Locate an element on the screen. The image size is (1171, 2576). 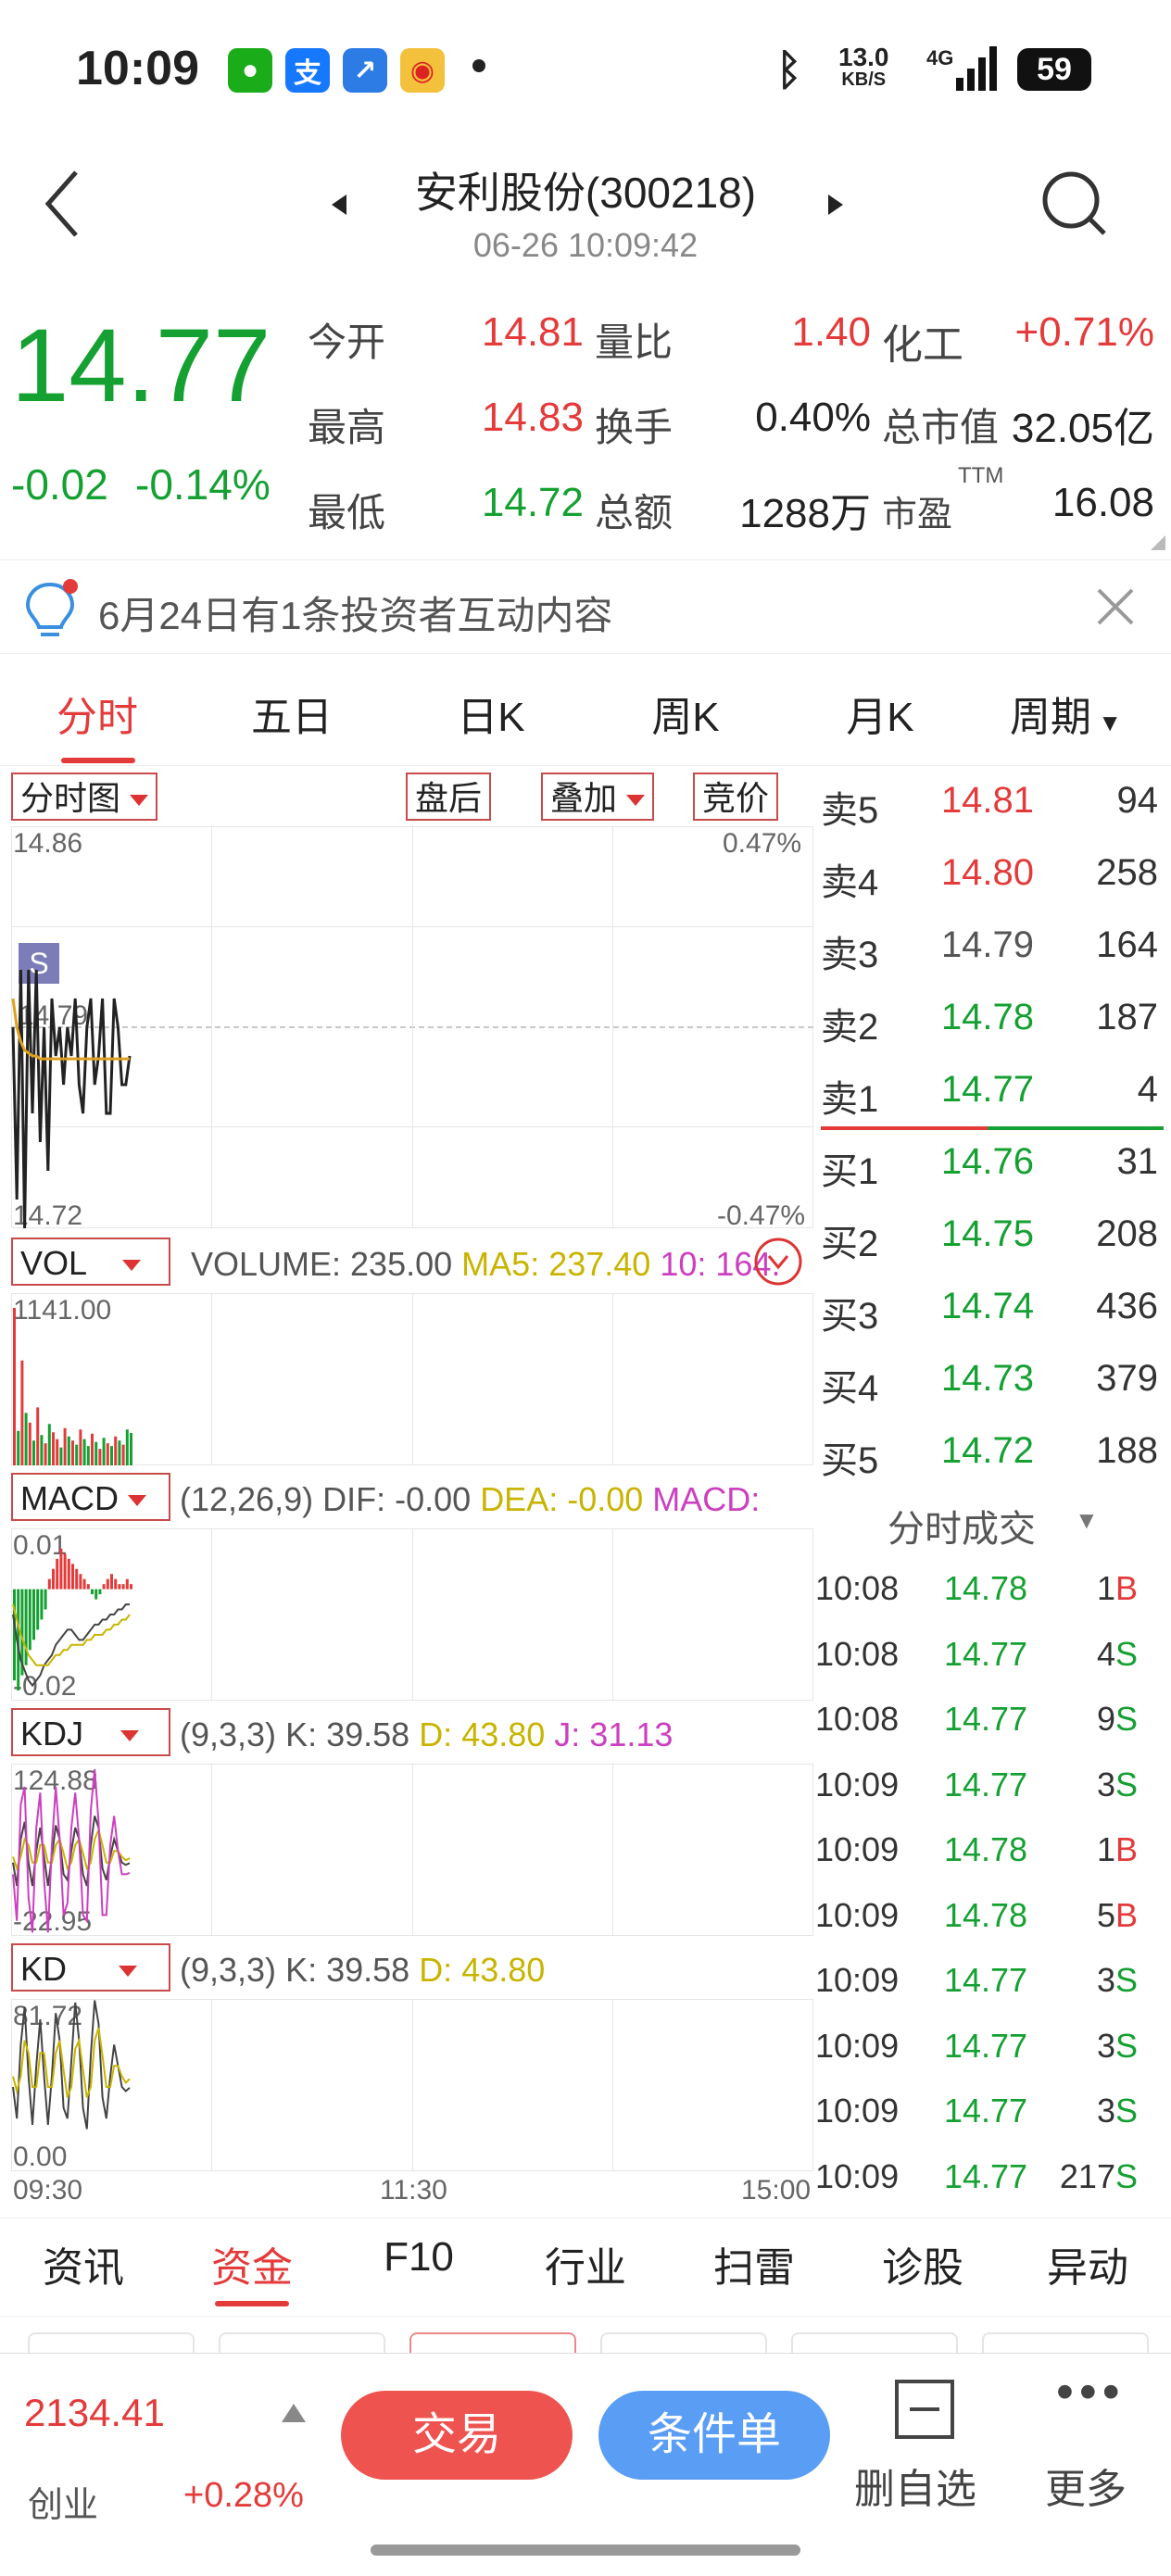
tick-volume-value: 1 is located at coordinates (1105, 1588).